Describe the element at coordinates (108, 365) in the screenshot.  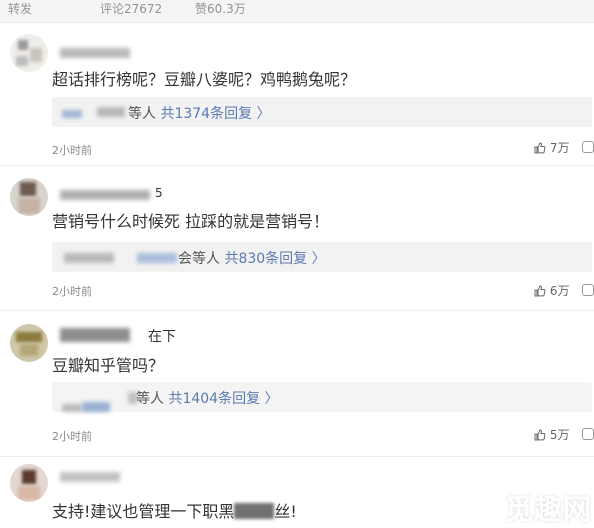
I see `comment-text: 豆瓣知乎管吗？` at that location.